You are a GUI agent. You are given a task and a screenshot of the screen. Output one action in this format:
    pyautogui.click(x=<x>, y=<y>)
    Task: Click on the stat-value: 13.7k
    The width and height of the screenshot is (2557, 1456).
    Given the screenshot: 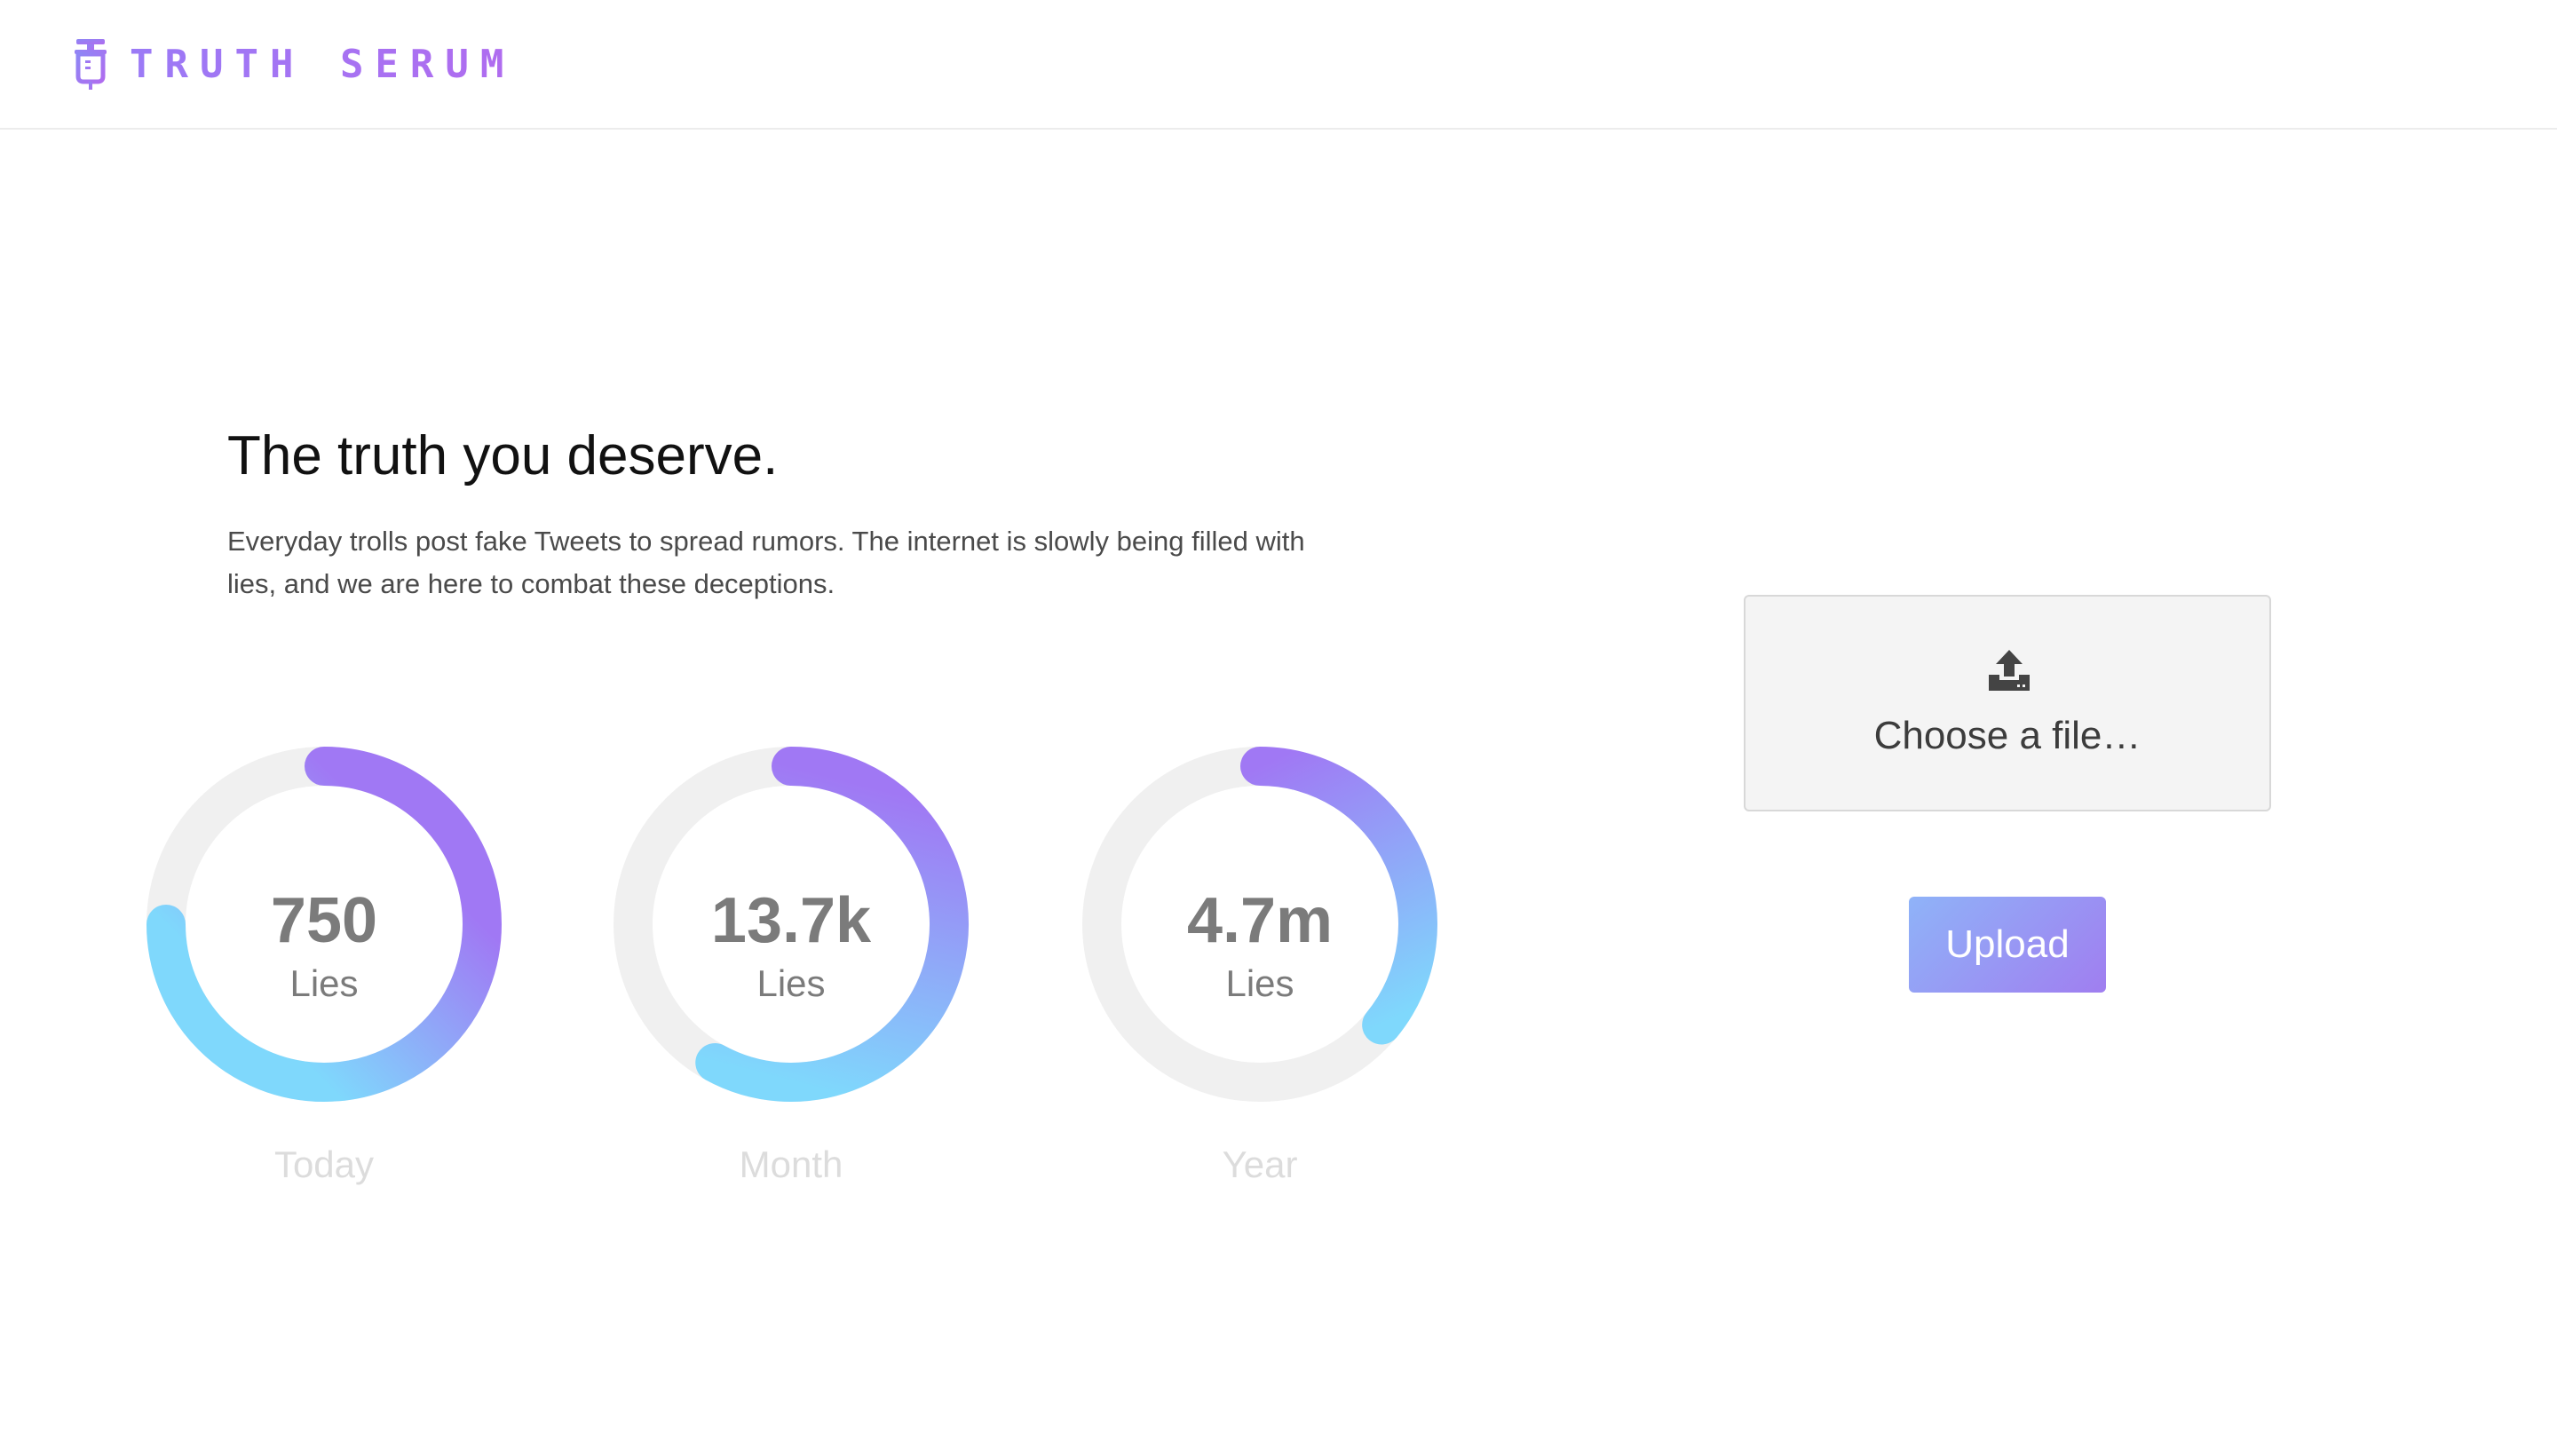 What is the action you would take?
    pyautogui.click(x=791, y=920)
    